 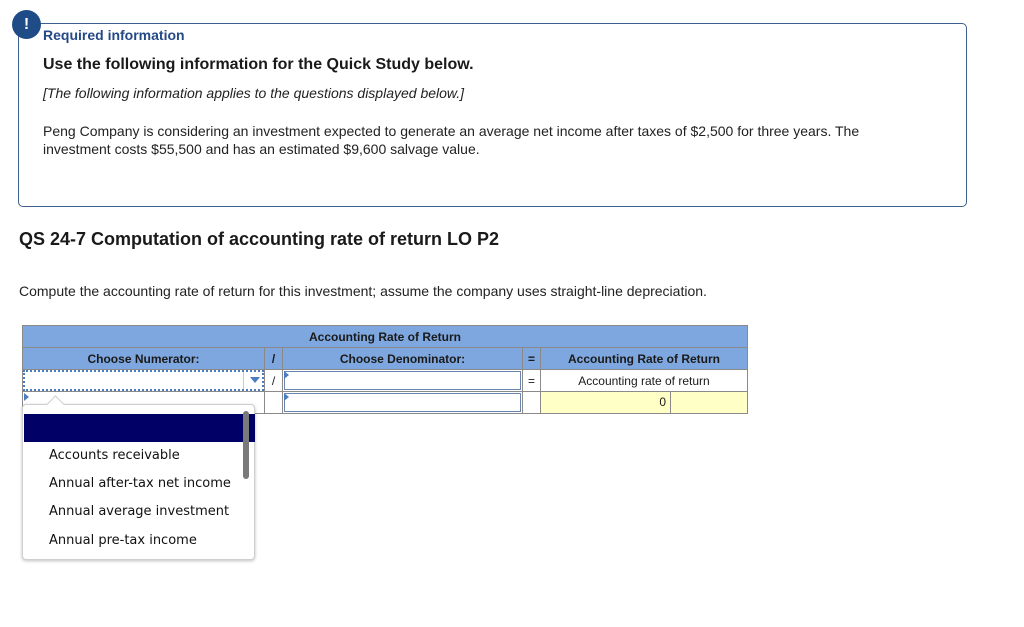 What do you see at coordinates (531, 380) in the screenshot?
I see `equals-operator: =` at bounding box center [531, 380].